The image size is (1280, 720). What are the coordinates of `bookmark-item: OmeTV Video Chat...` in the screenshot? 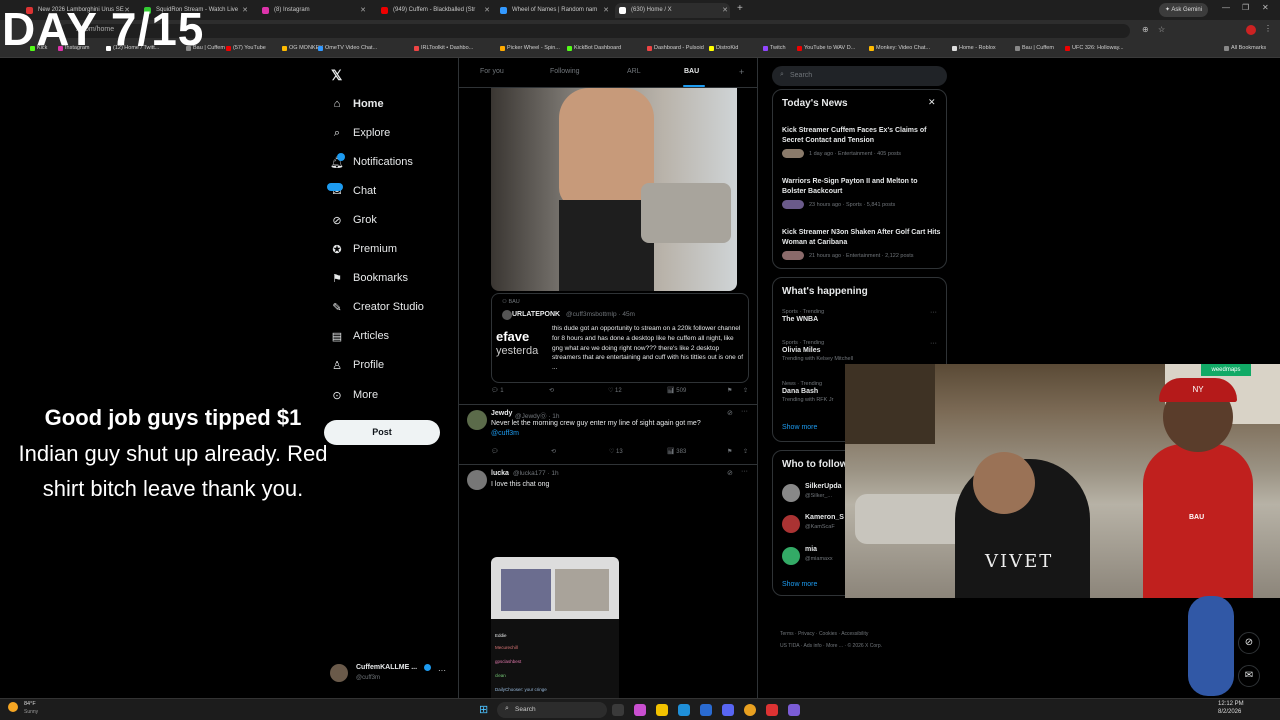 It's located at (347, 48).